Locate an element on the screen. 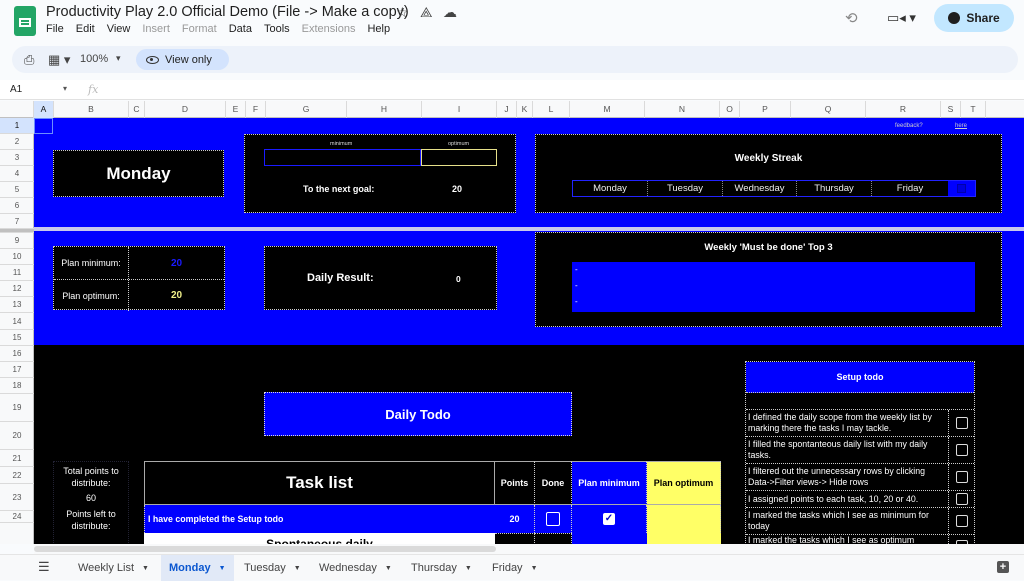 The width and height of the screenshot is (1024, 581). menu-data: Data is located at coordinates (240, 29).